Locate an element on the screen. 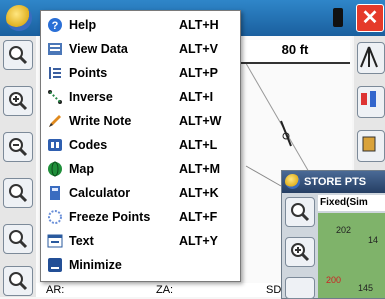 The image size is (385, 299). globe-icon is located at coordinates (55, 169).